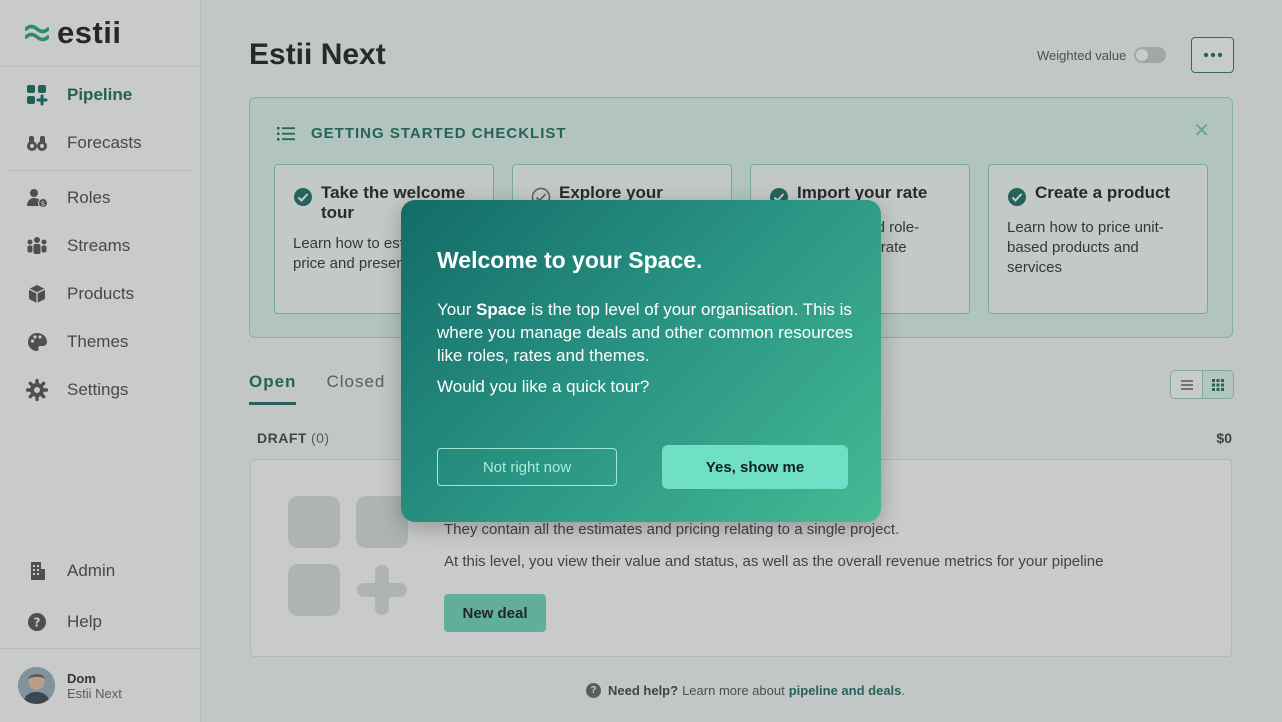 The width and height of the screenshot is (1282, 722). I want to click on modal-title: Welcome to your Space., so click(569, 260).